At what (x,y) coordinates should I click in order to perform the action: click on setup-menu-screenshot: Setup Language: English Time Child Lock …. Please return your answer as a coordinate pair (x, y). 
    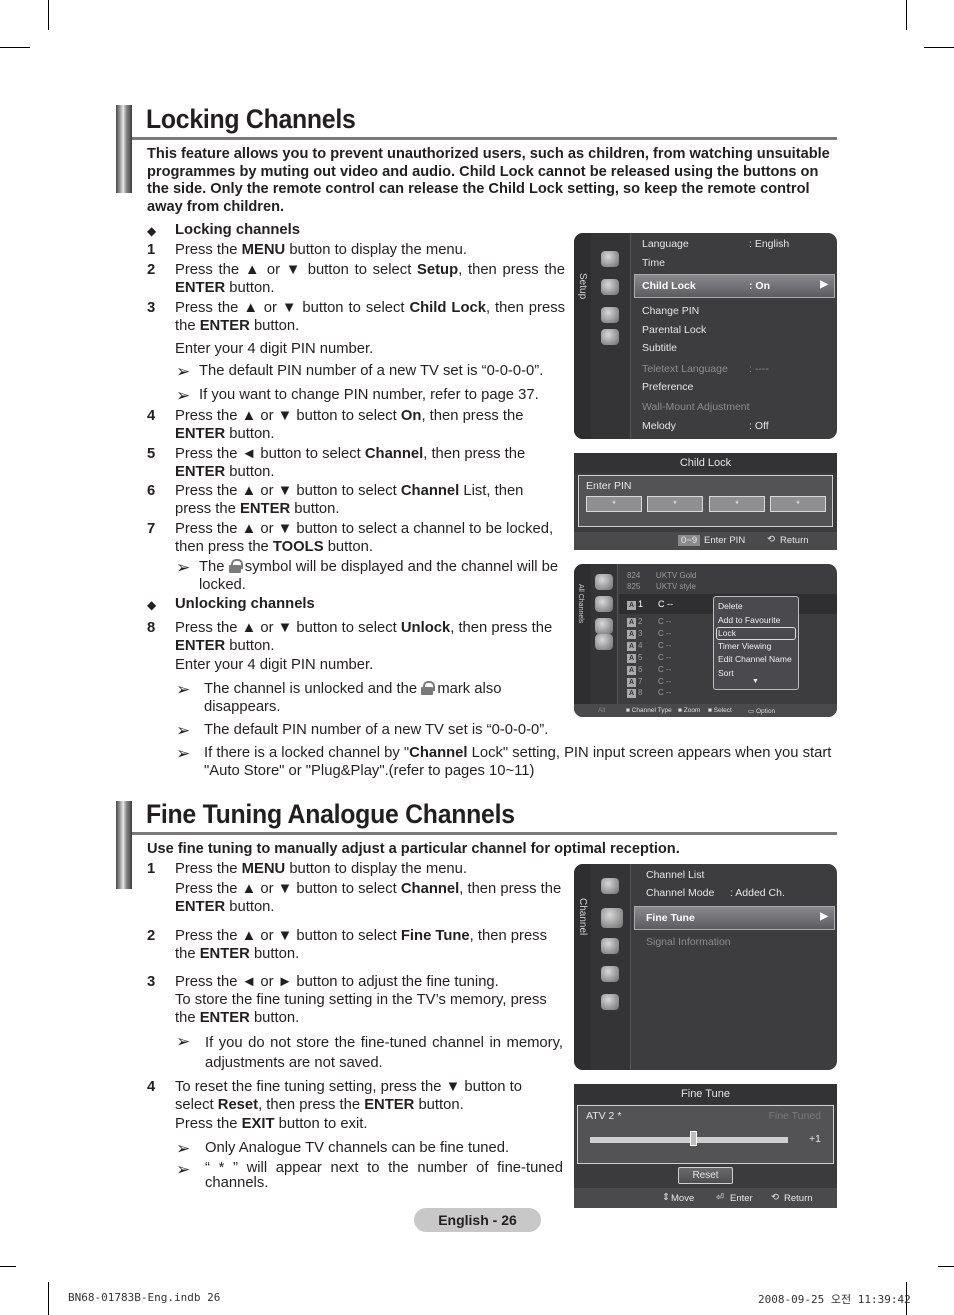
    Looking at the image, I should click on (705, 336).